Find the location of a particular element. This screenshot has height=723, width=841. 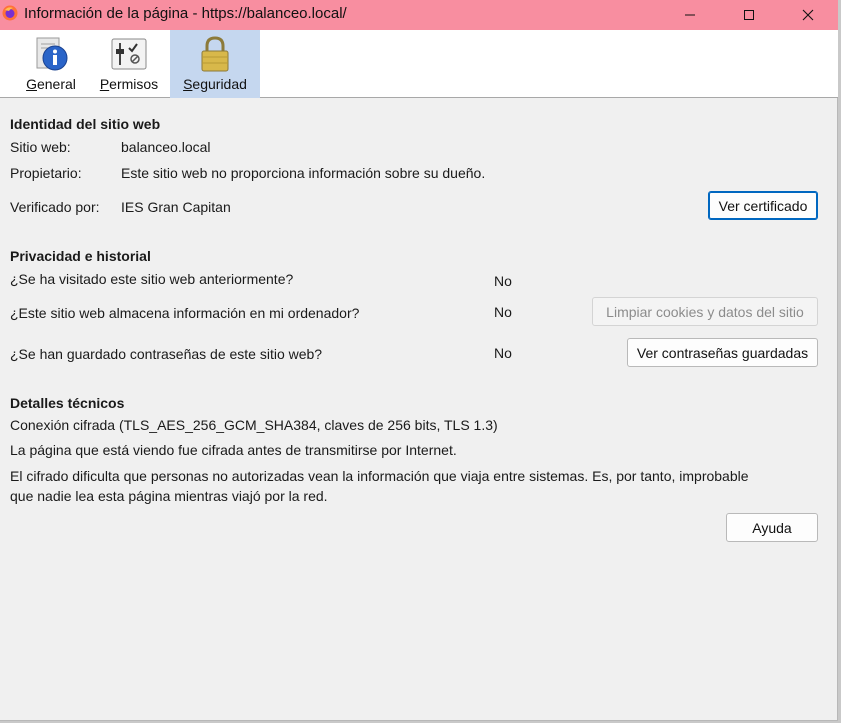

close-button is located at coordinates (808, 15).